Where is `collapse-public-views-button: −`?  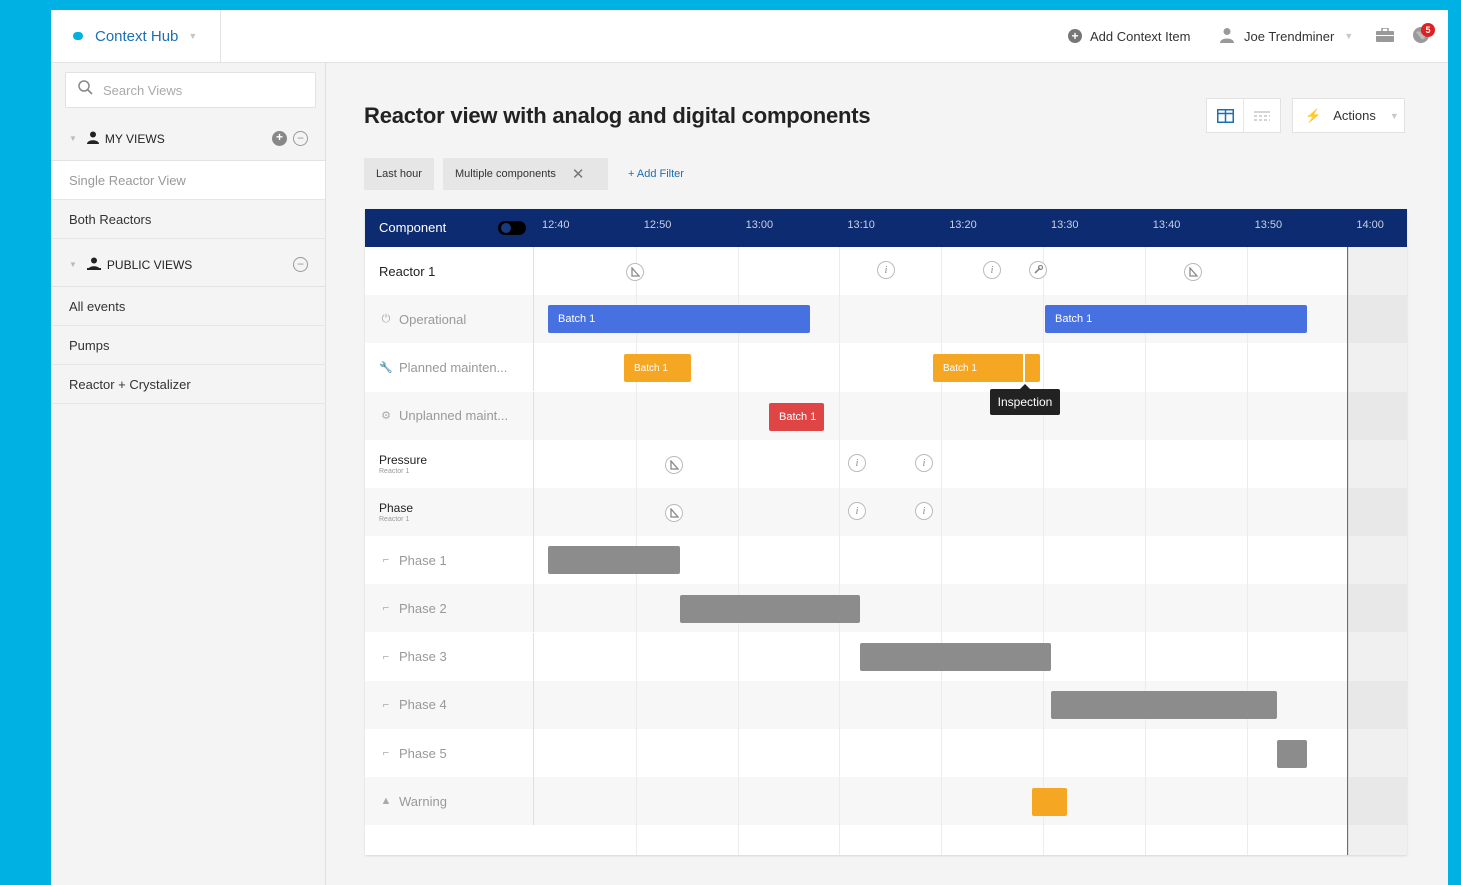
collapse-public-views-button: − is located at coordinates (300, 264).